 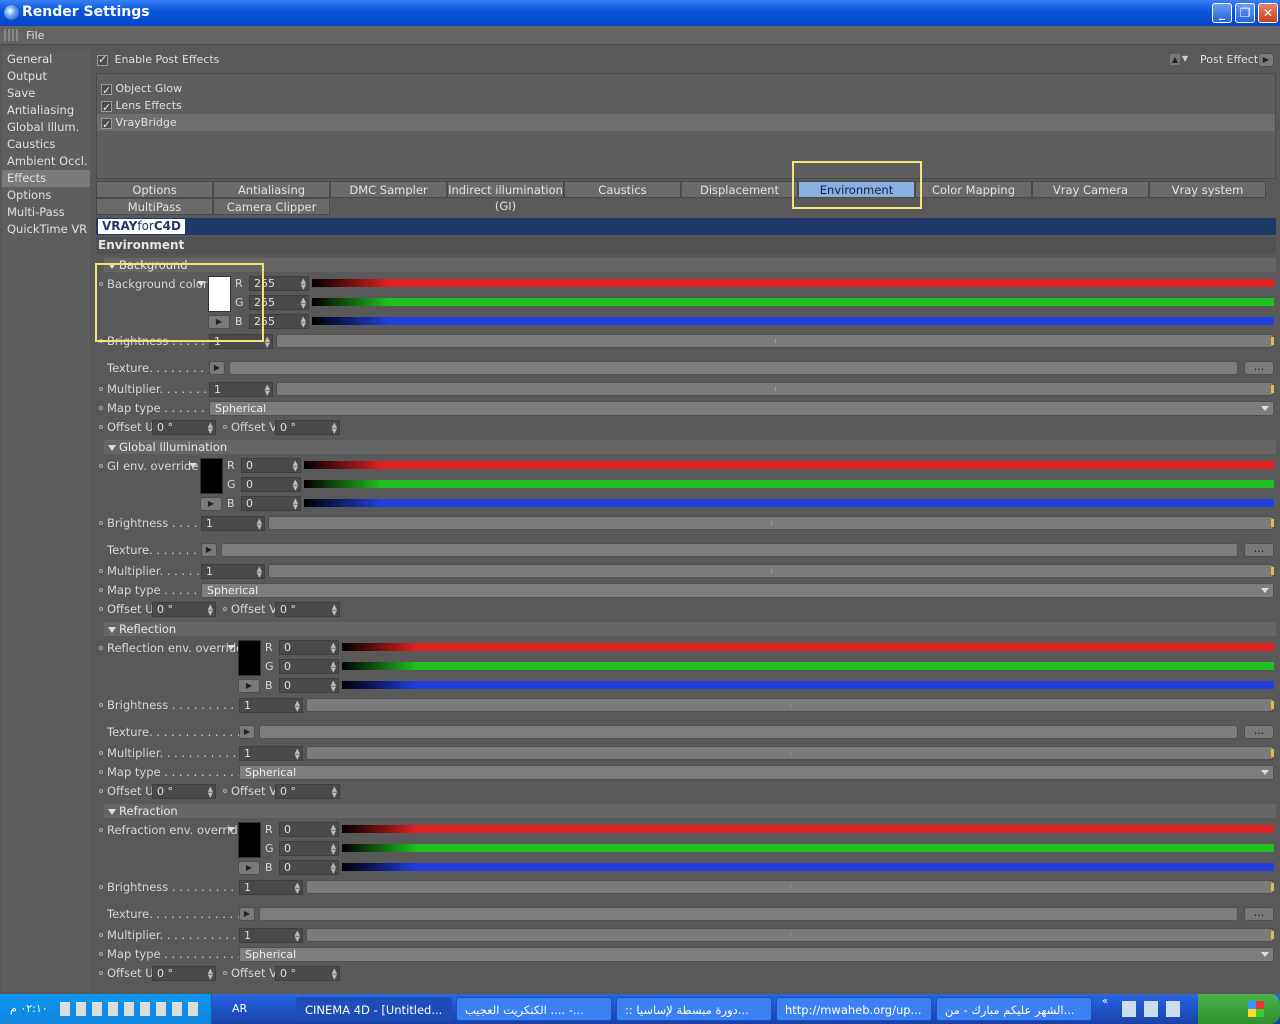 I want to click on quicklaunch-chevron-icon: «, so click(x=1105, y=1001).